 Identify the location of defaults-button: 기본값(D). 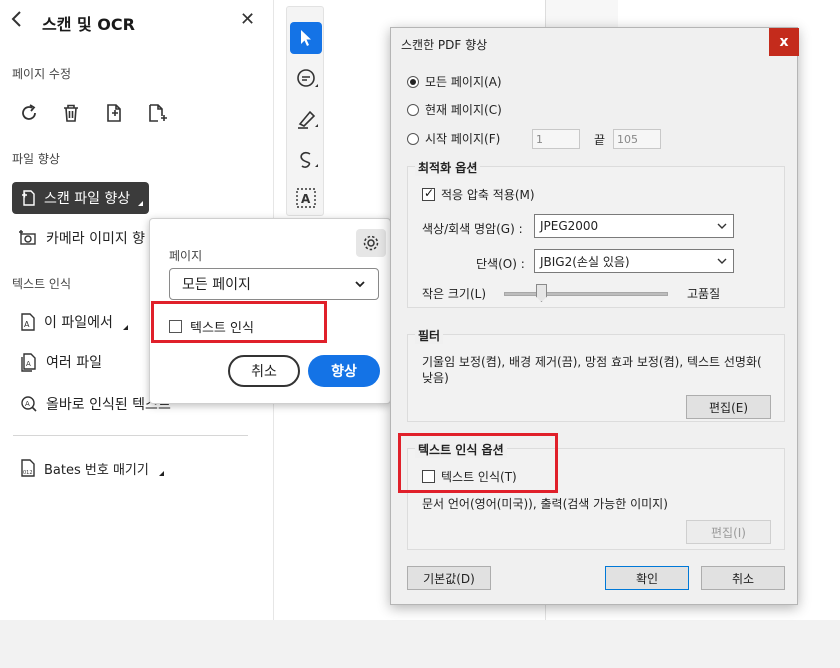
(449, 578).